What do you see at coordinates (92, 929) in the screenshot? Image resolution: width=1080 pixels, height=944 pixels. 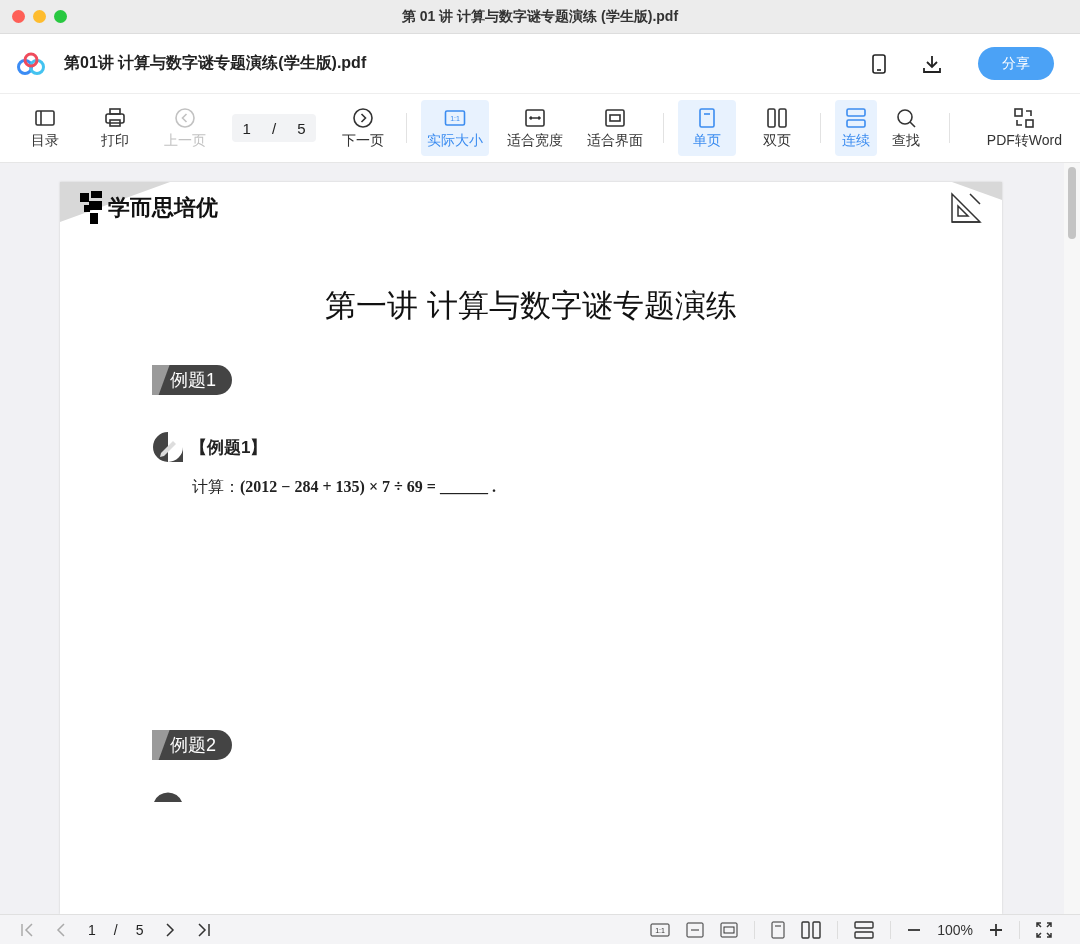 I see `current-page: 1` at bounding box center [92, 929].